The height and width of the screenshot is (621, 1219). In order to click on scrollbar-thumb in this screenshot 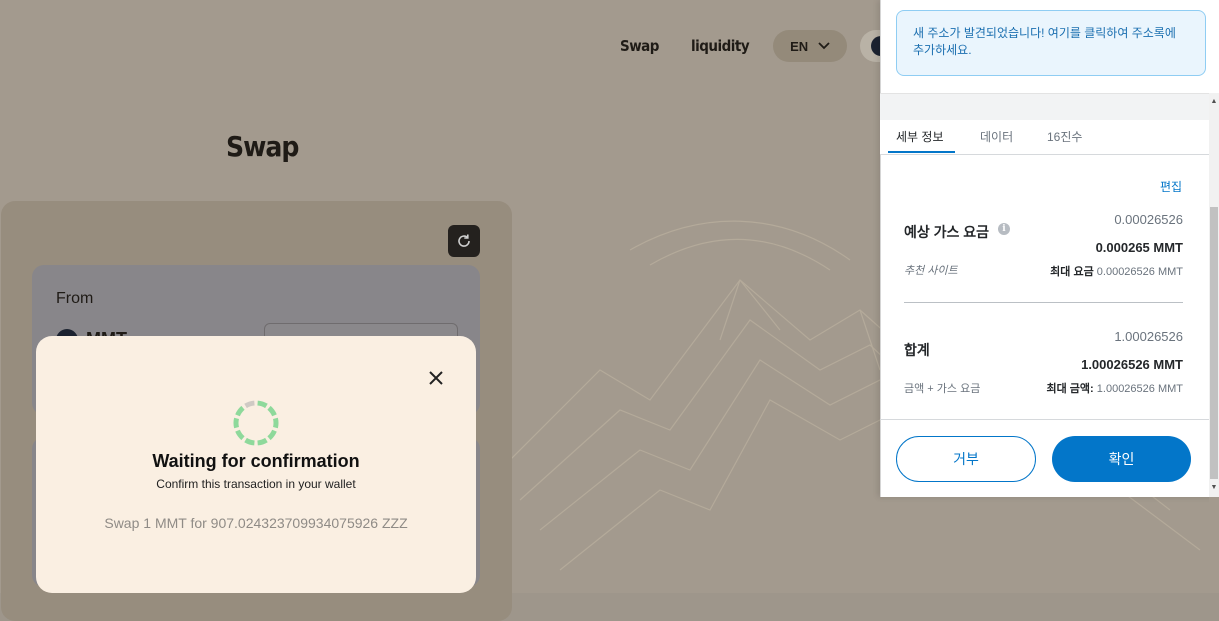, I will do `click(1214, 343)`.